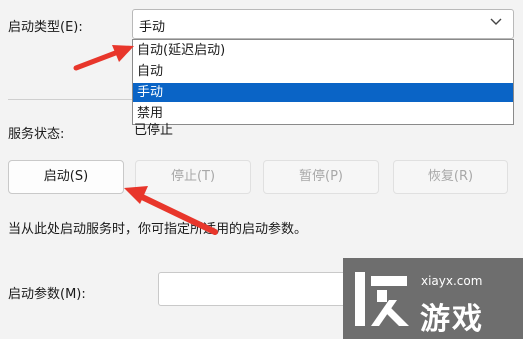 This screenshot has height=339, width=523. What do you see at coordinates (103, 58) in the screenshot?
I see `arrow-to-auto-option-icon` at bounding box center [103, 58].